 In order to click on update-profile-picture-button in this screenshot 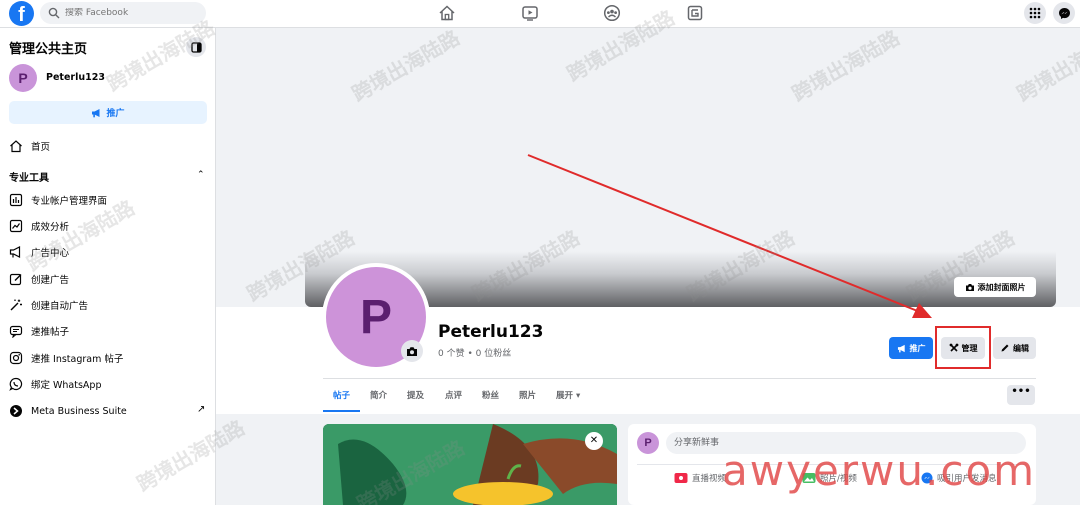, I will do `click(412, 351)`.